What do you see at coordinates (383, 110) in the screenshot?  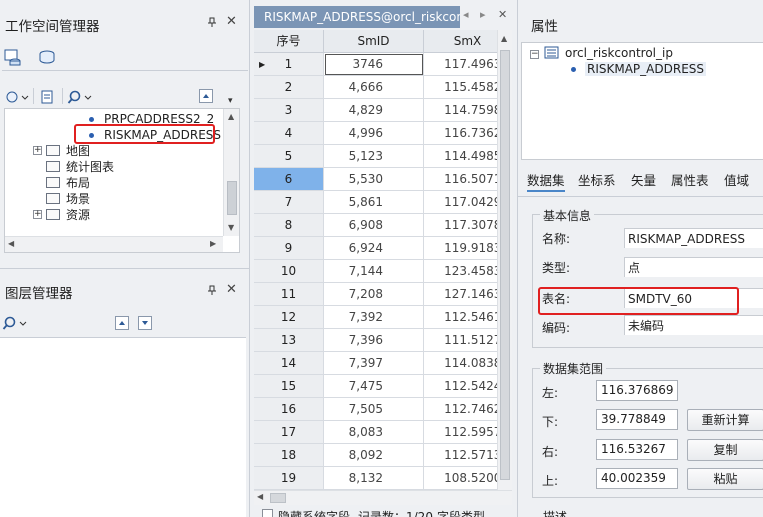 I see `table-row: 3 4,829 114.75980` at bounding box center [383, 110].